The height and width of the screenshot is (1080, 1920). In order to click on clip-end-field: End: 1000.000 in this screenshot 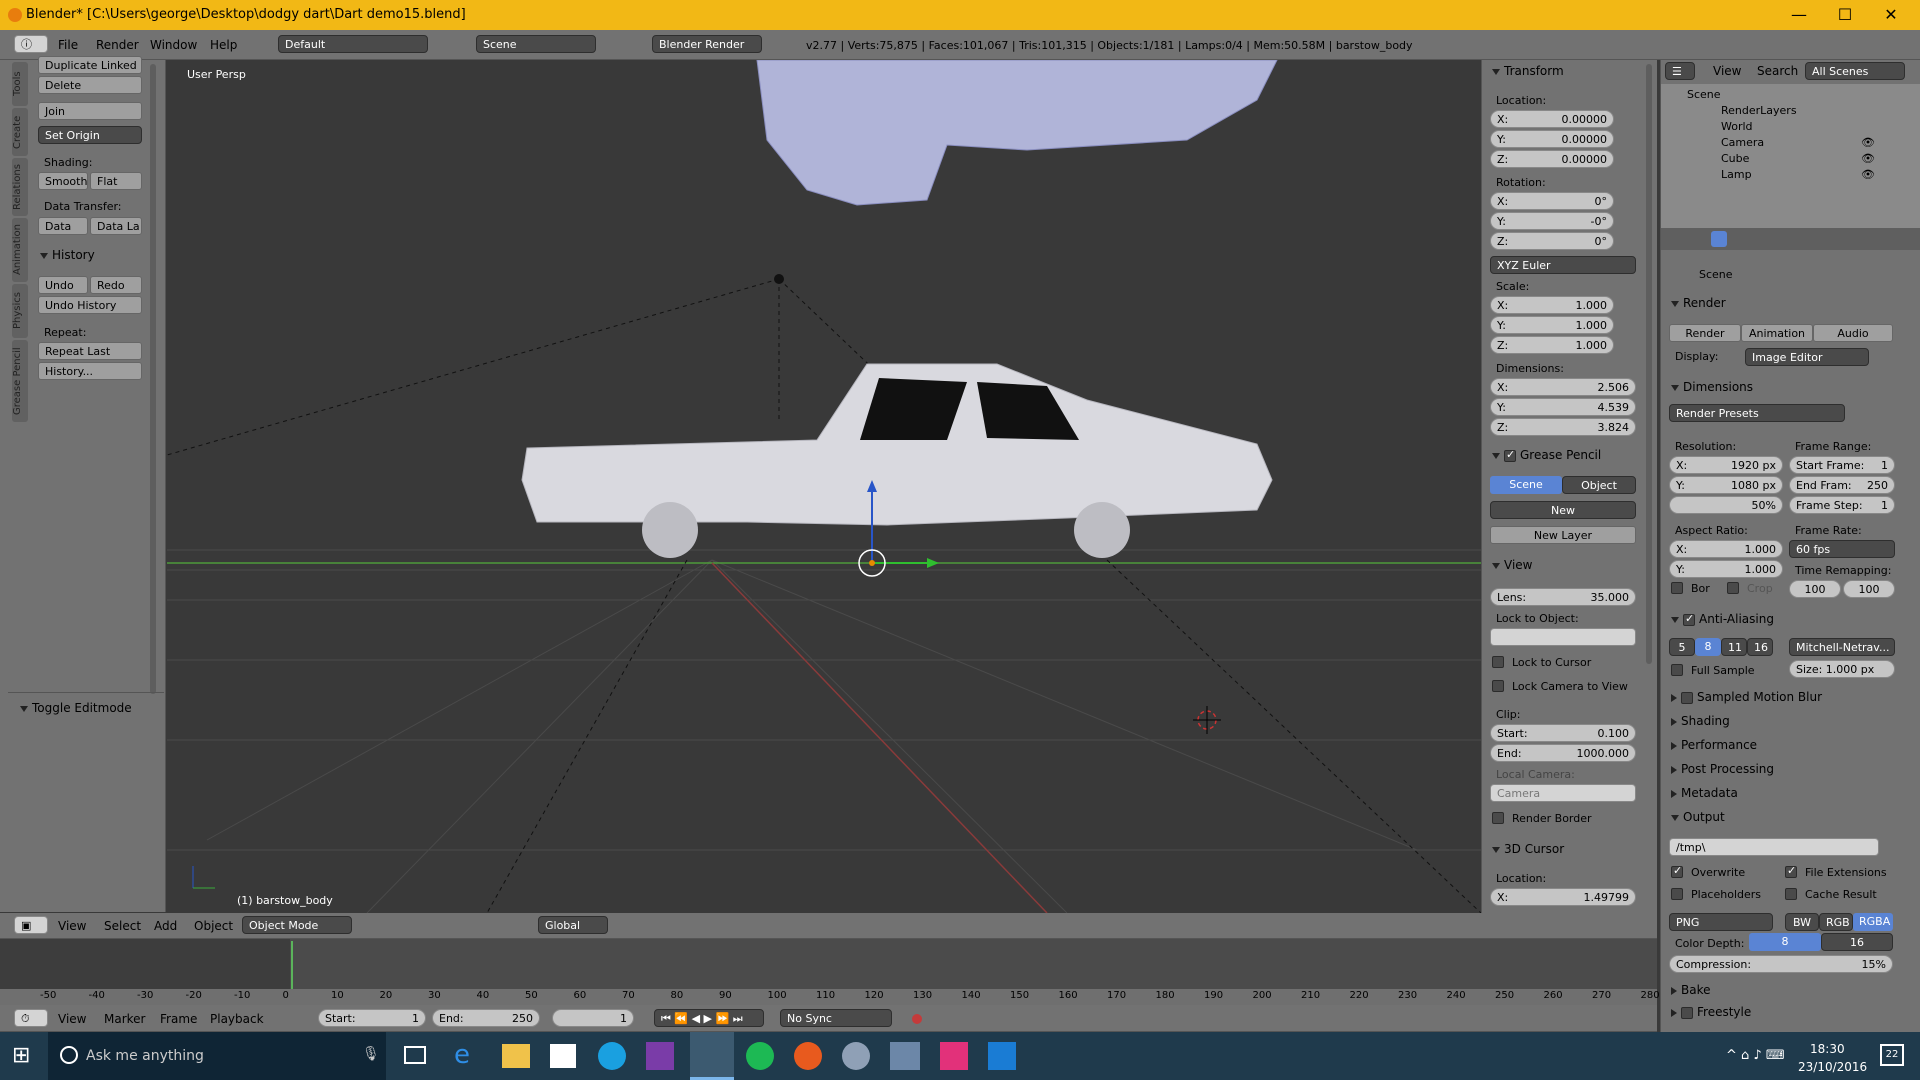, I will do `click(1563, 753)`.